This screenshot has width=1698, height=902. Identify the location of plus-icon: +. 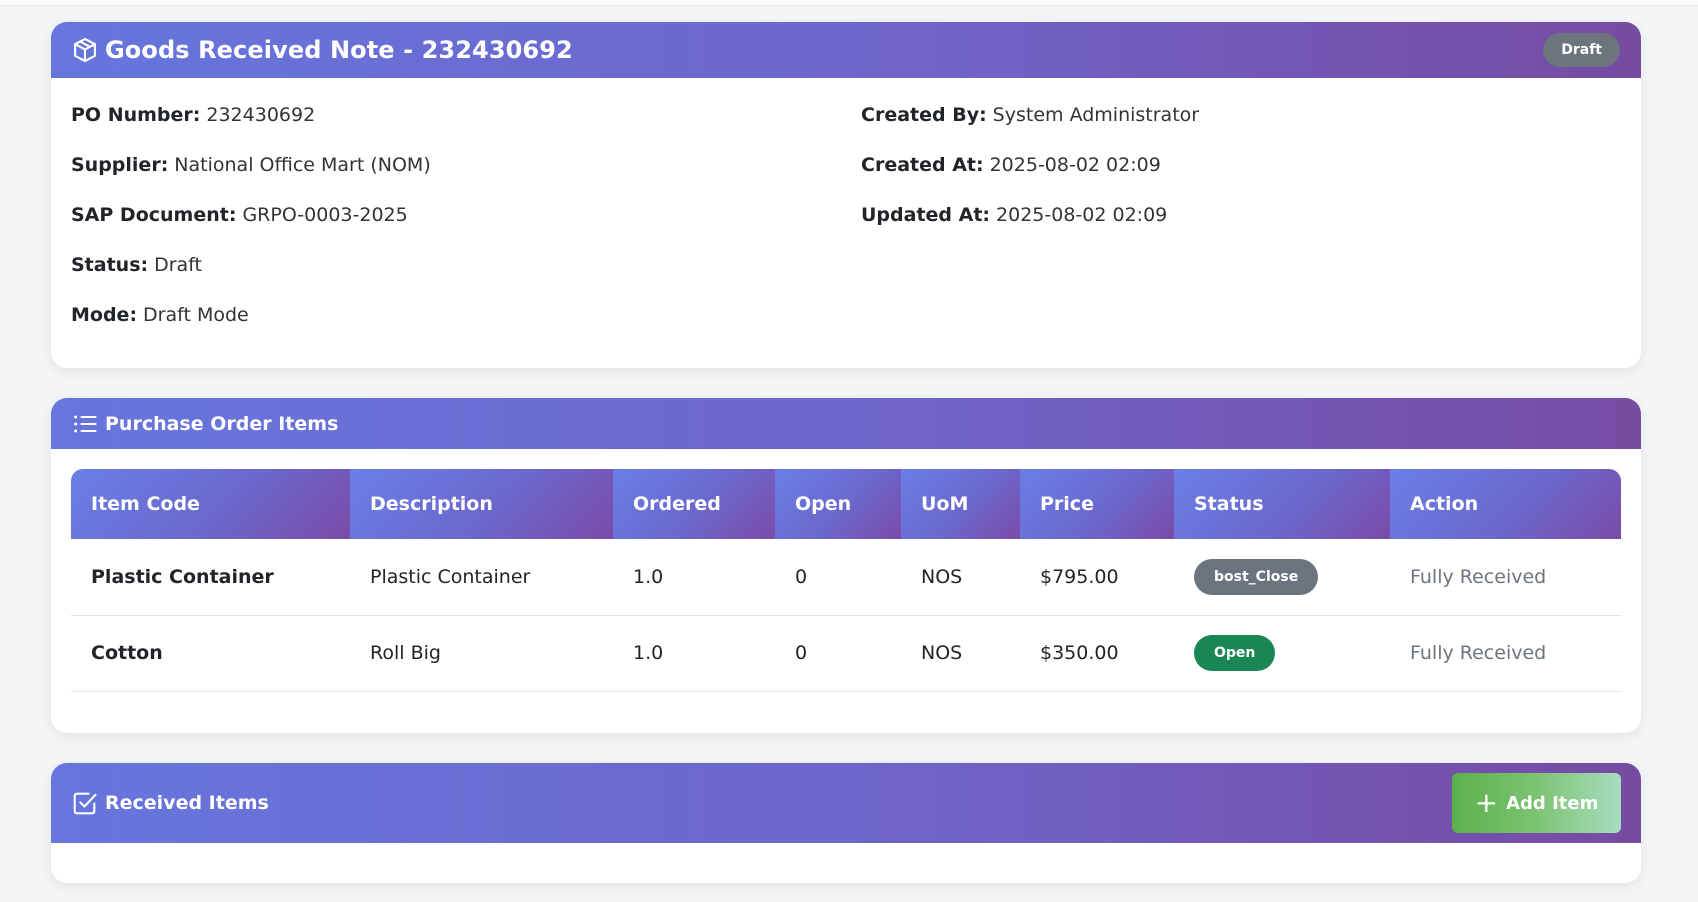
(1486, 802).